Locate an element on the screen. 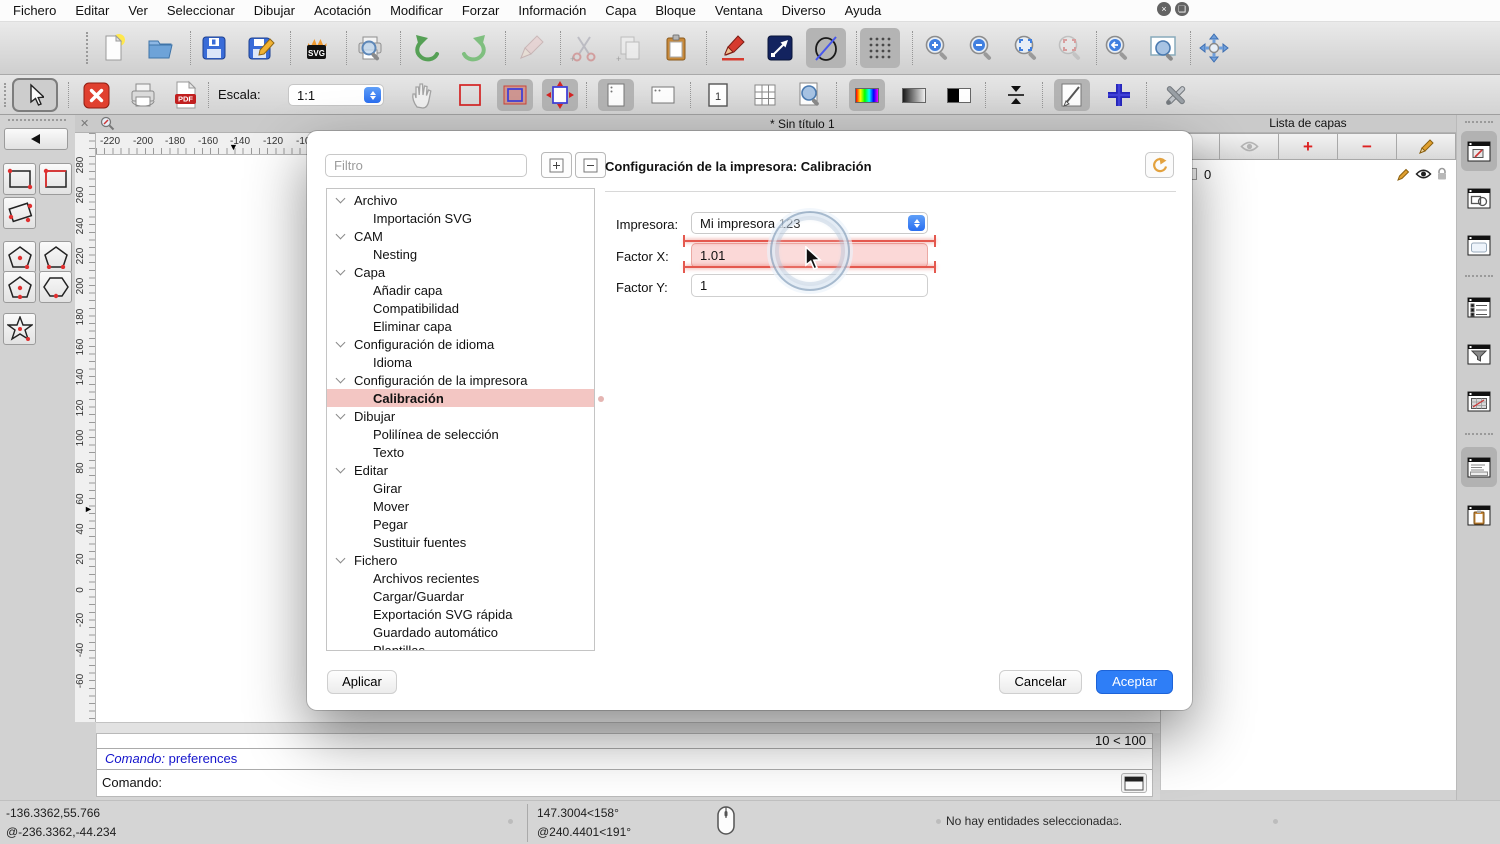  zoom-doc-icon is located at coordinates (107, 123).